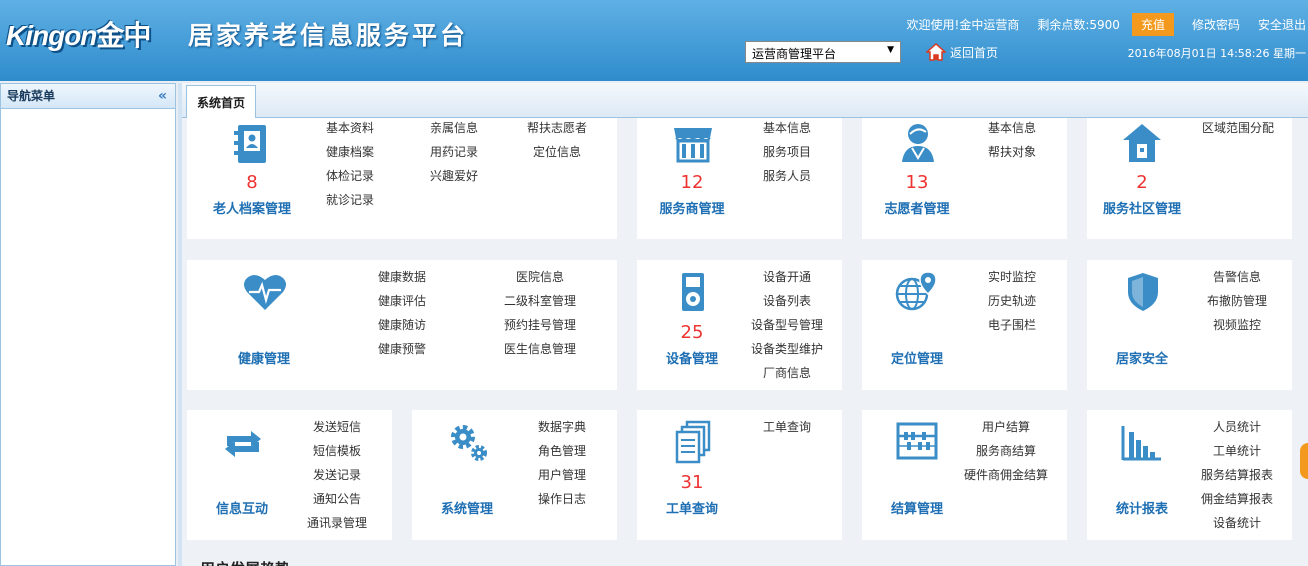  I want to click on link-health-alert: 健康预警, so click(402, 353).